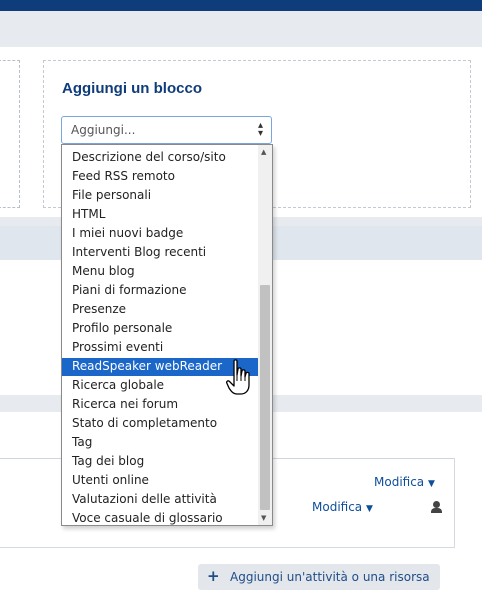  What do you see at coordinates (10, 134) in the screenshot?
I see `block-drop-zone-left` at bounding box center [10, 134].